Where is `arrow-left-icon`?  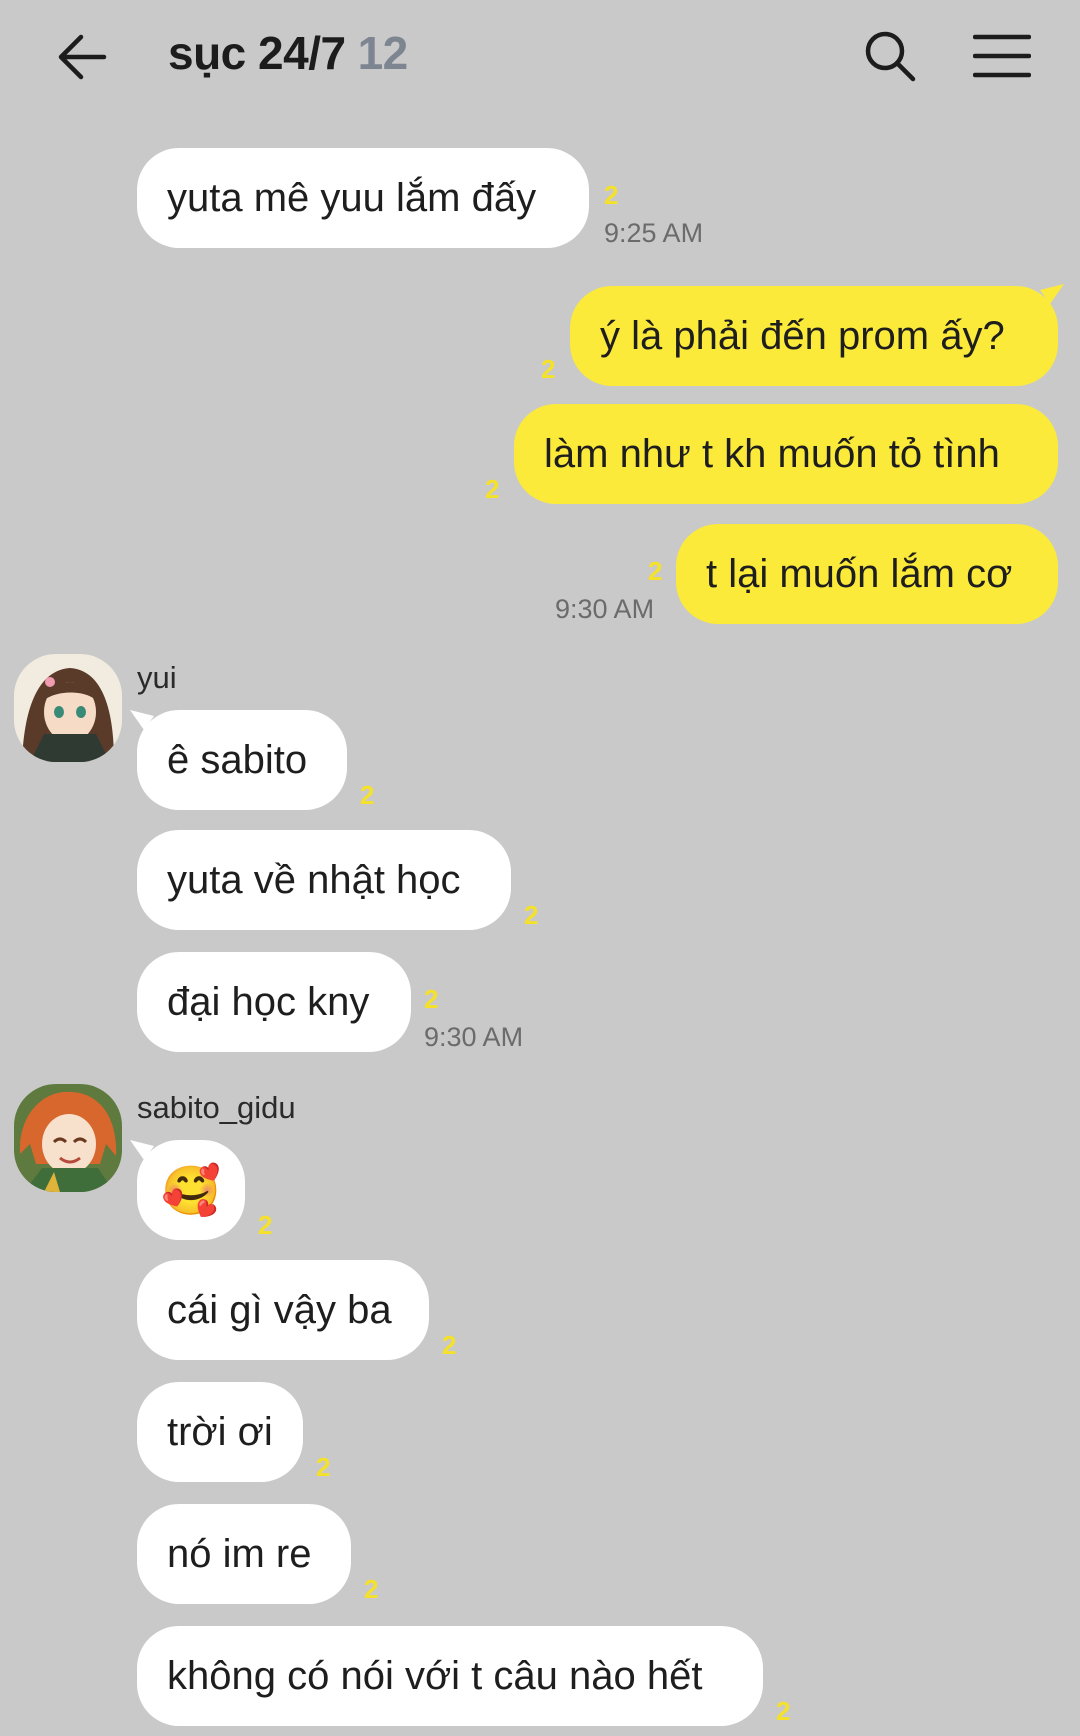
arrow-left-icon is located at coordinates (82, 57).